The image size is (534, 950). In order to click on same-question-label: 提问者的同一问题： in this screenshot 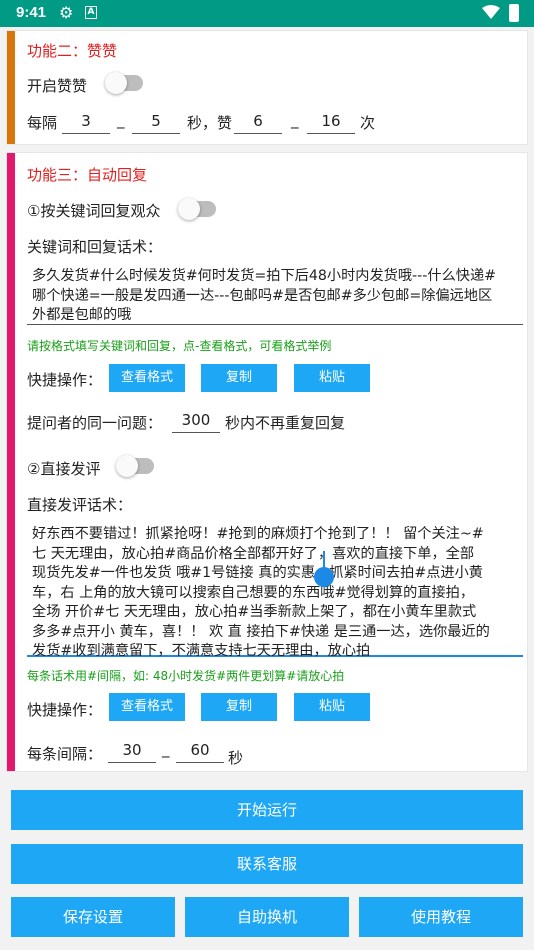, I will do `click(95, 423)`.